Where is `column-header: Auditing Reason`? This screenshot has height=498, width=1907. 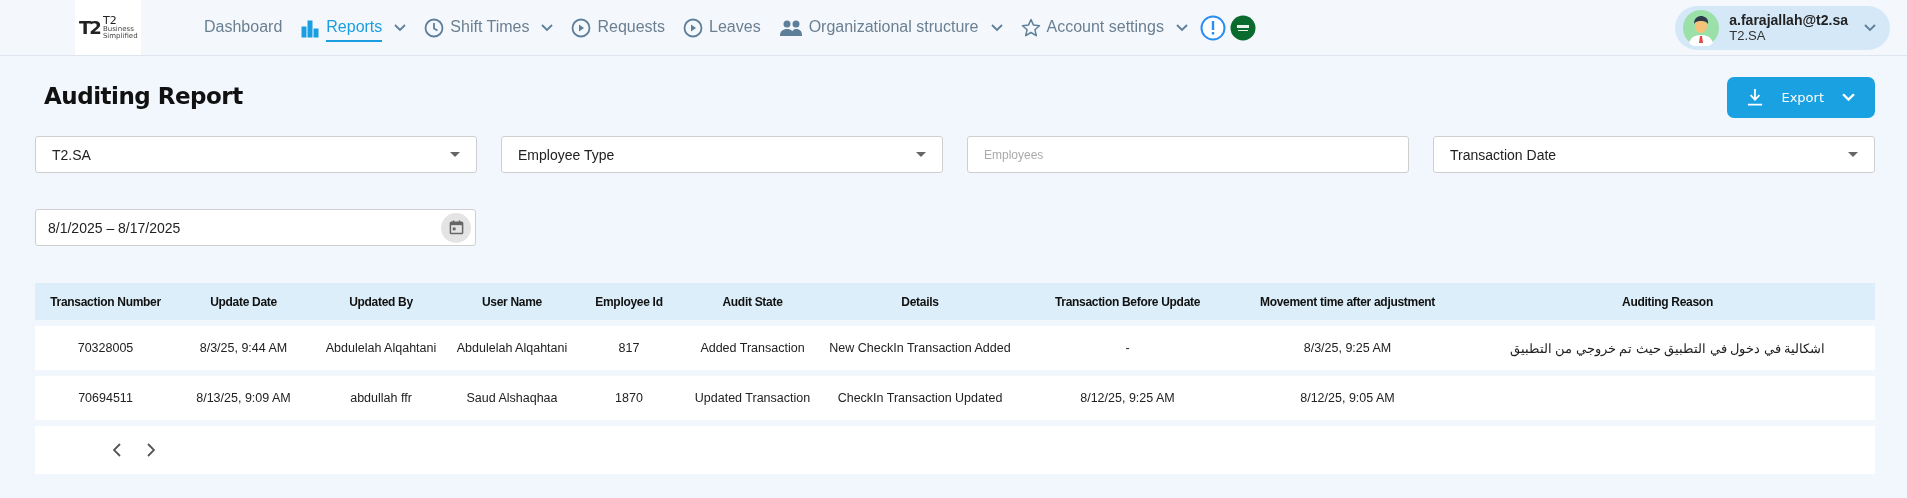
column-header: Auditing Reason is located at coordinates (1667, 301).